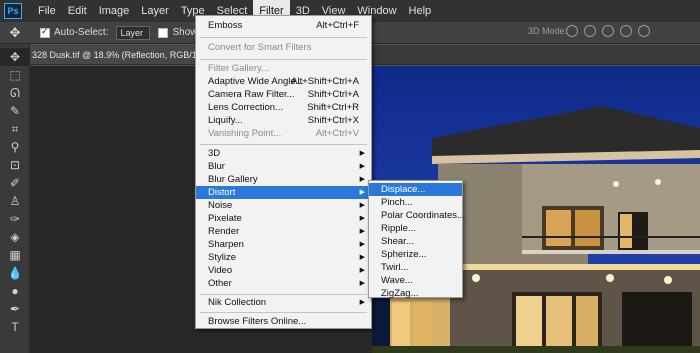  I want to click on submenu-other-label: Other, so click(220, 283).